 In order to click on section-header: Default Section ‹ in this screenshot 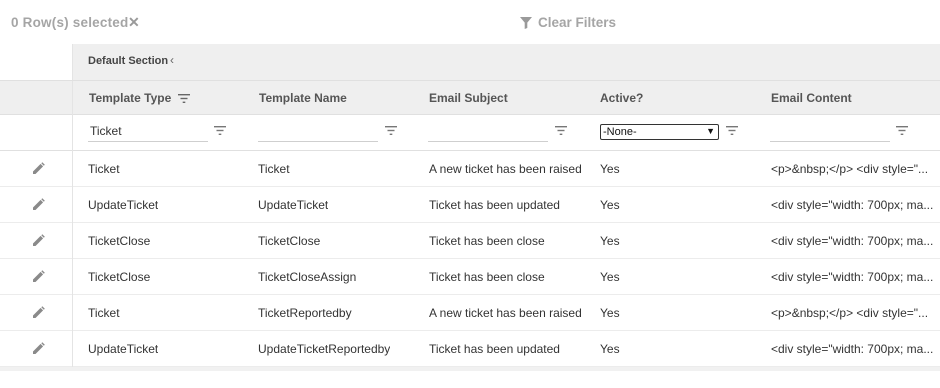, I will do `click(470, 62)`.